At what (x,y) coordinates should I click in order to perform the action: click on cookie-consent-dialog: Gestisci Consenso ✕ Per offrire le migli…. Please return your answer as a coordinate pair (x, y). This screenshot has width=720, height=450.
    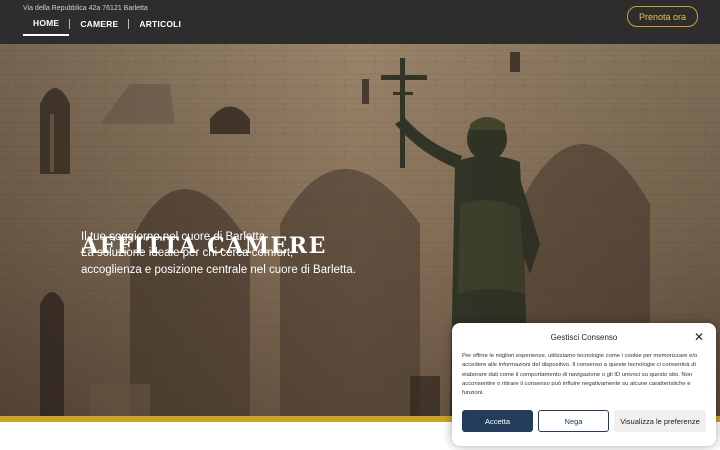
    Looking at the image, I should click on (584, 384).